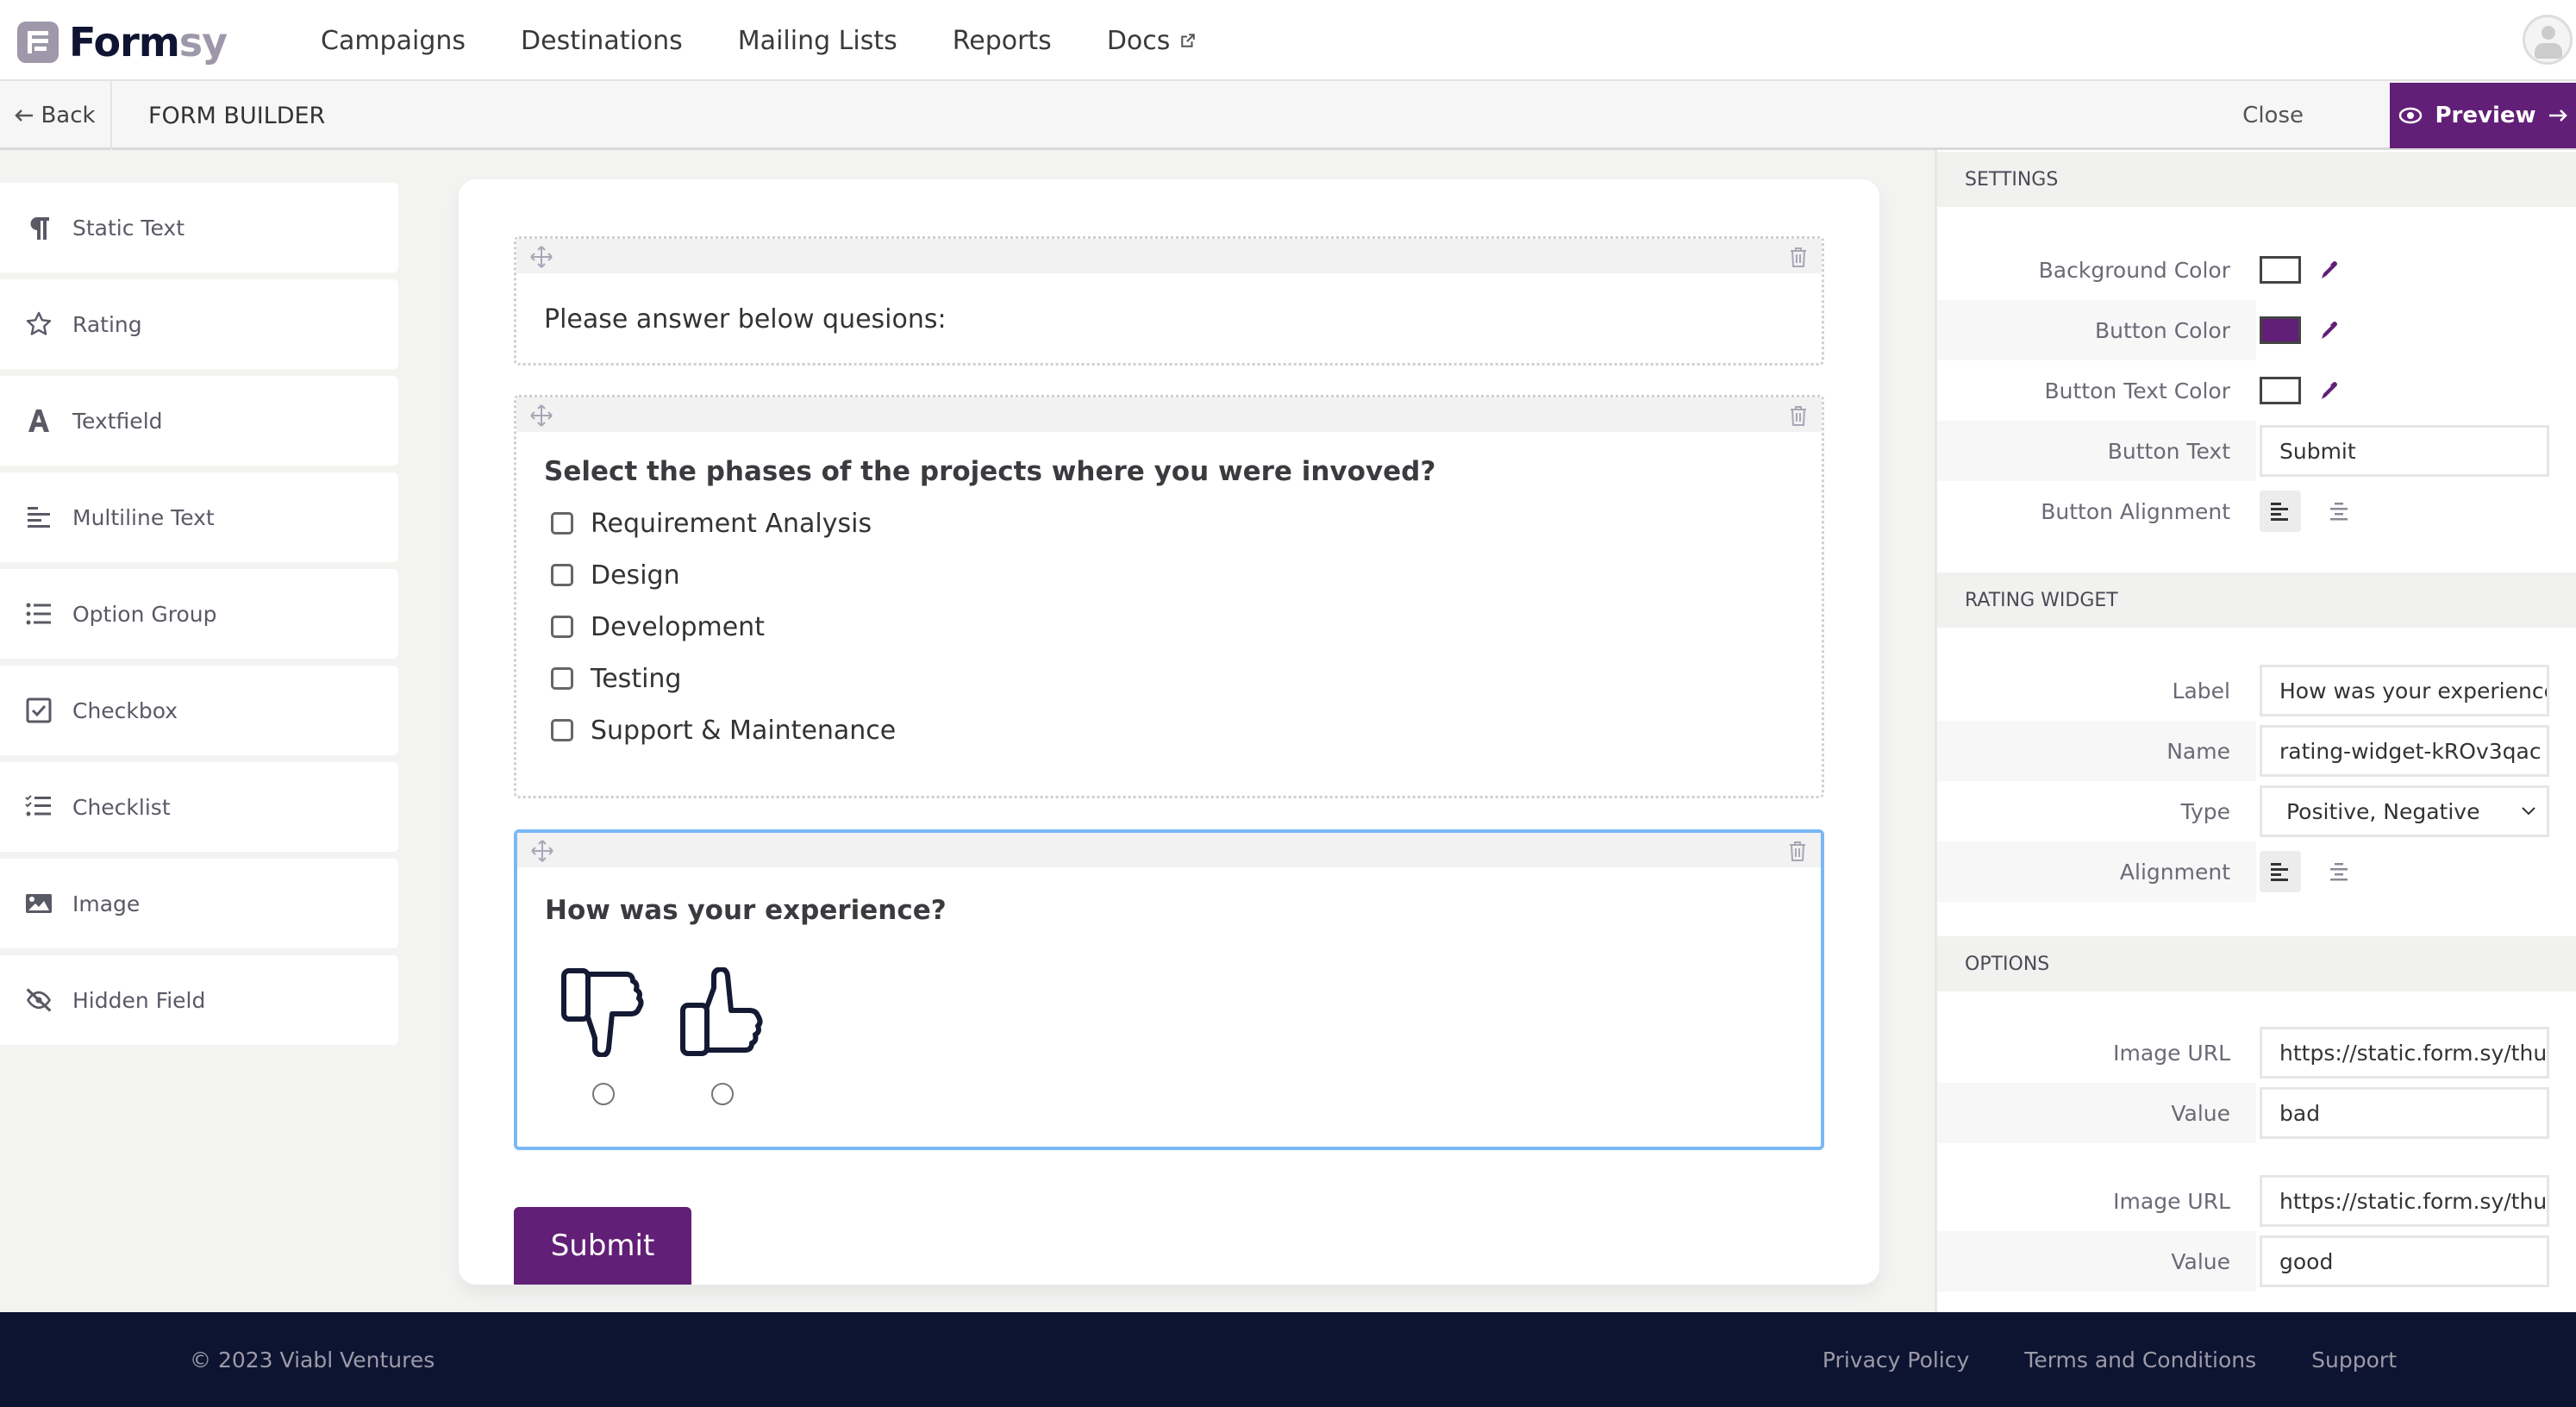  Describe the element at coordinates (2205, 811) in the screenshot. I see `field-label: Type` at that location.